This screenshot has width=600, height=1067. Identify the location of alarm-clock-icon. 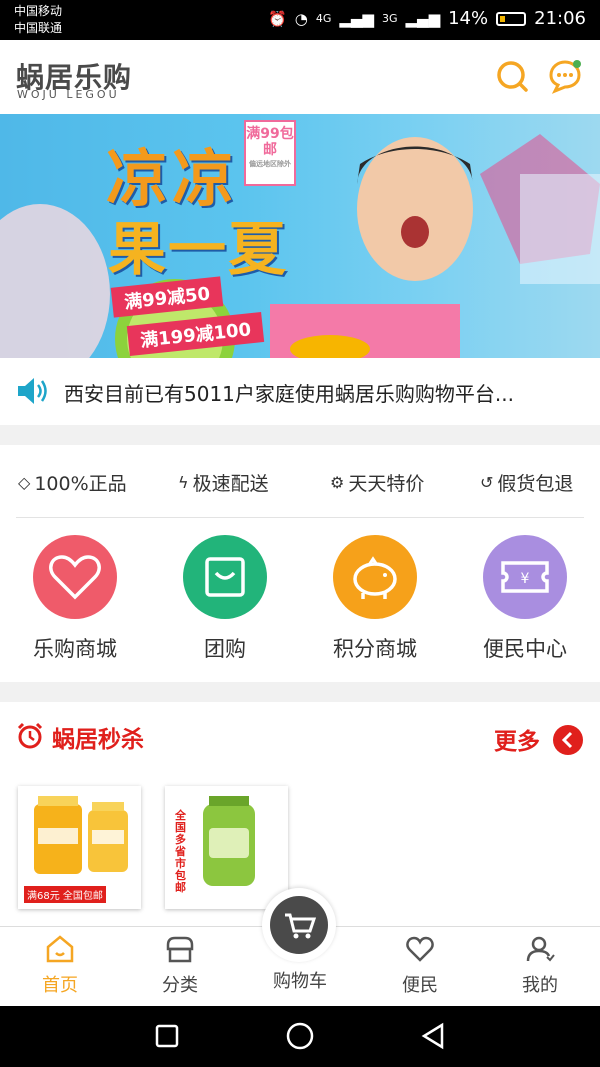
(30, 735).